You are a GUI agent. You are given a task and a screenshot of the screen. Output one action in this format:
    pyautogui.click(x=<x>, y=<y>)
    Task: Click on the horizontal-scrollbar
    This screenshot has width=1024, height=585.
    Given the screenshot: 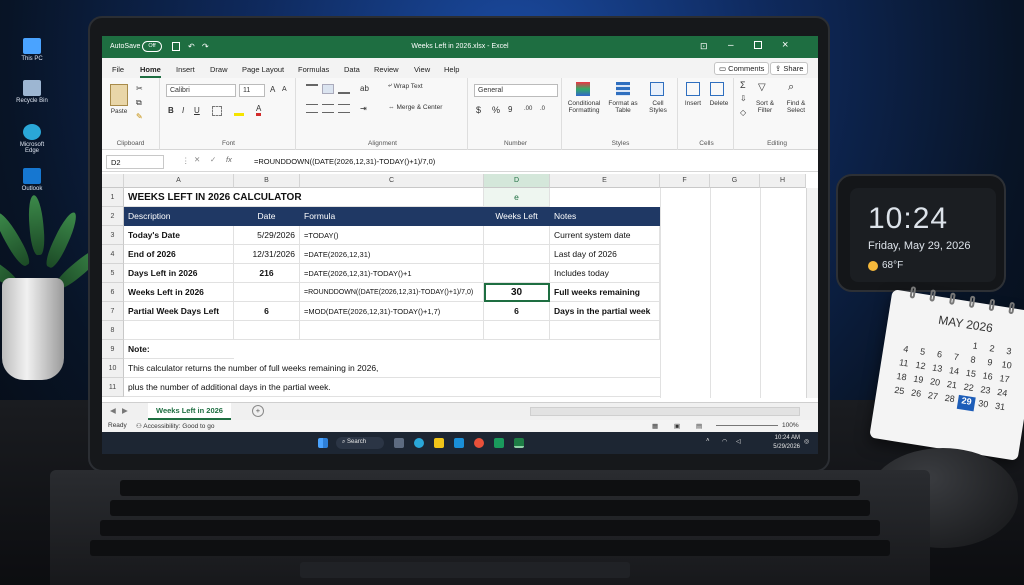 What is the action you would take?
    pyautogui.click(x=665, y=411)
    